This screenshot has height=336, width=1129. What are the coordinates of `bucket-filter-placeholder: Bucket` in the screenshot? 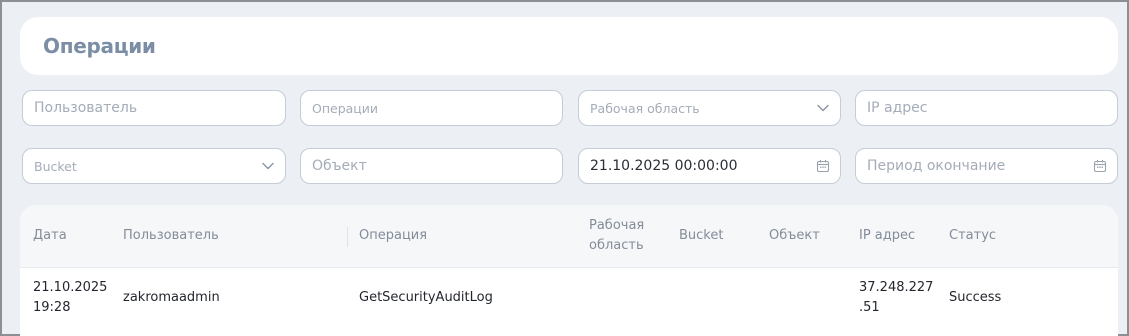 It's located at (55, 166).